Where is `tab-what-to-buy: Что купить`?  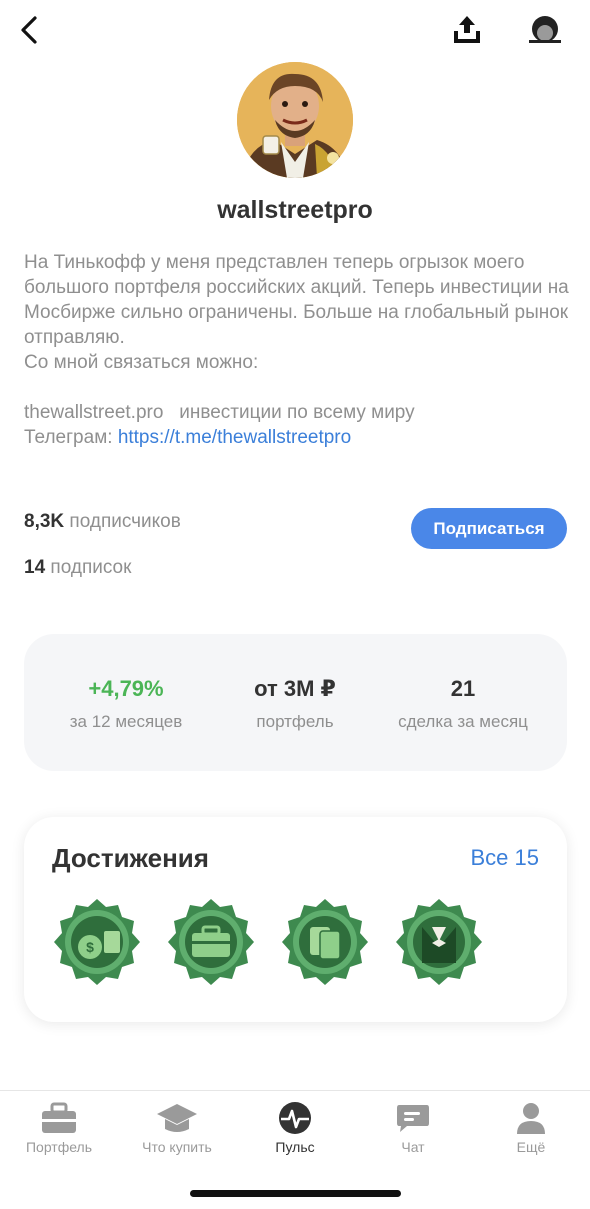
tab-what-to-buy: Что купить is located at coordinates (177, 1128).